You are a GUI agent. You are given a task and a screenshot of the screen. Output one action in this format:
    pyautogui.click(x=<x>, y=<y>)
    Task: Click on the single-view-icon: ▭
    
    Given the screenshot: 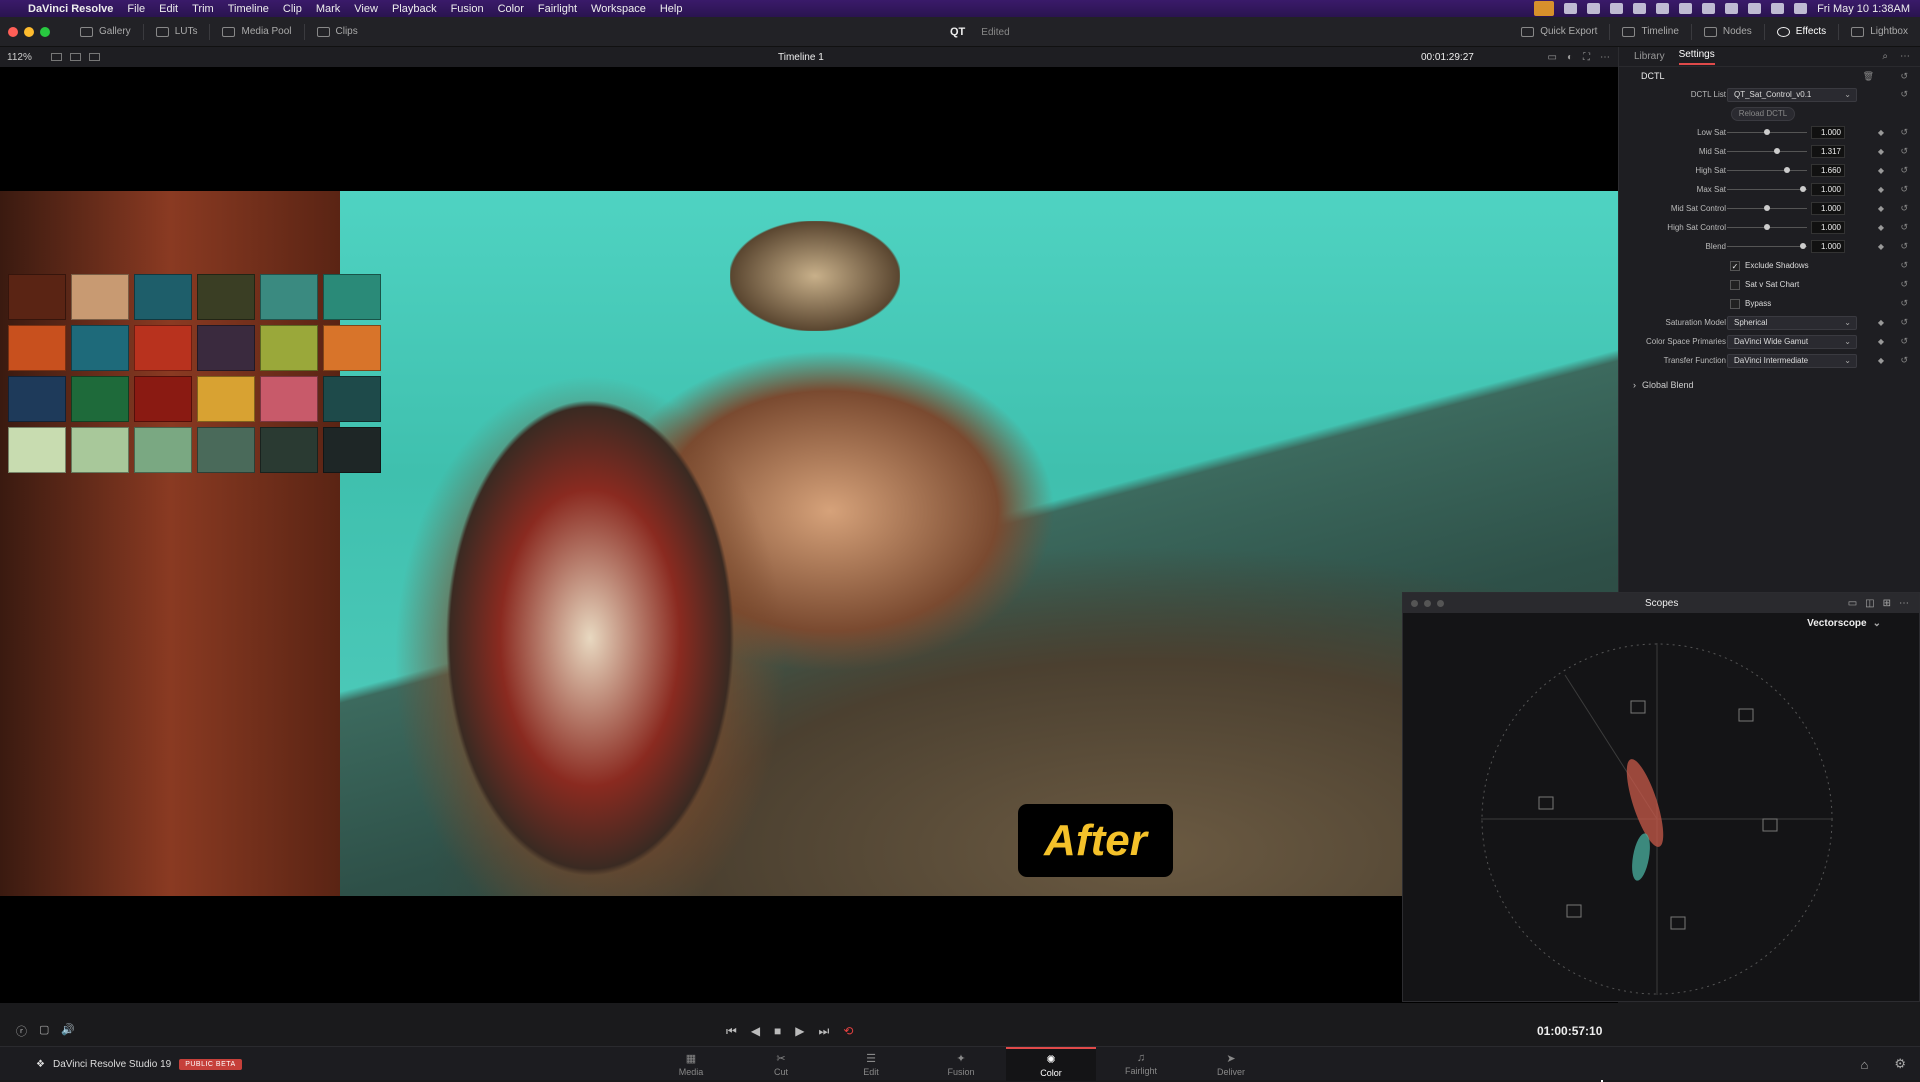 What is the action you would take?
    pyautogui.click(x=1852, y=603)
    